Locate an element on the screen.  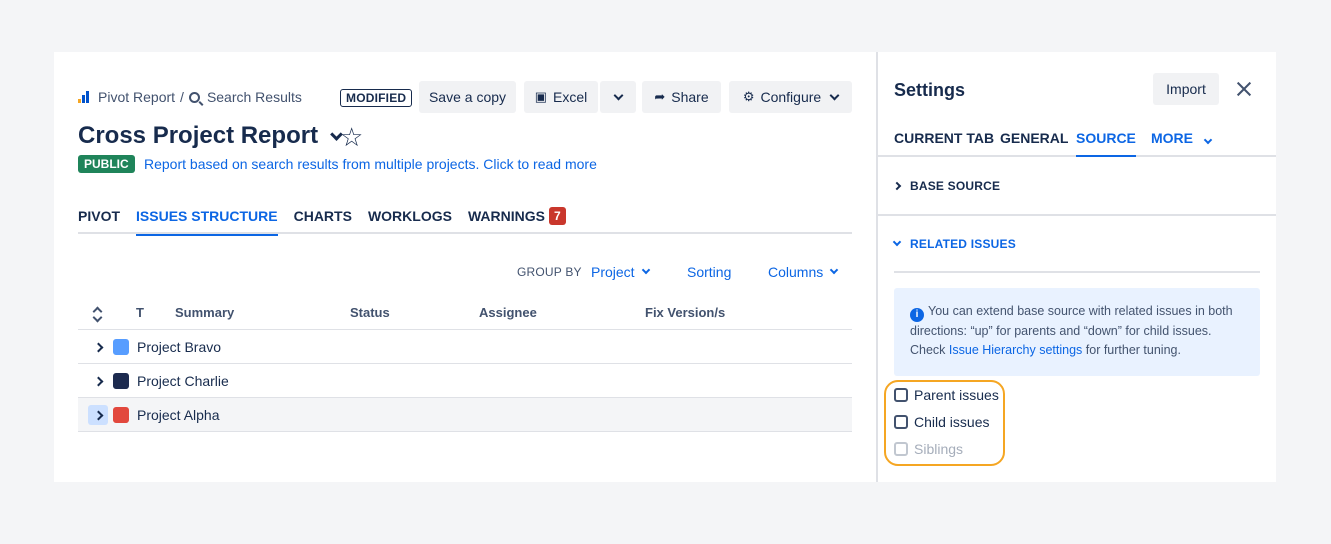
tab-label: PIVOT is located at coordinates (99, 216).